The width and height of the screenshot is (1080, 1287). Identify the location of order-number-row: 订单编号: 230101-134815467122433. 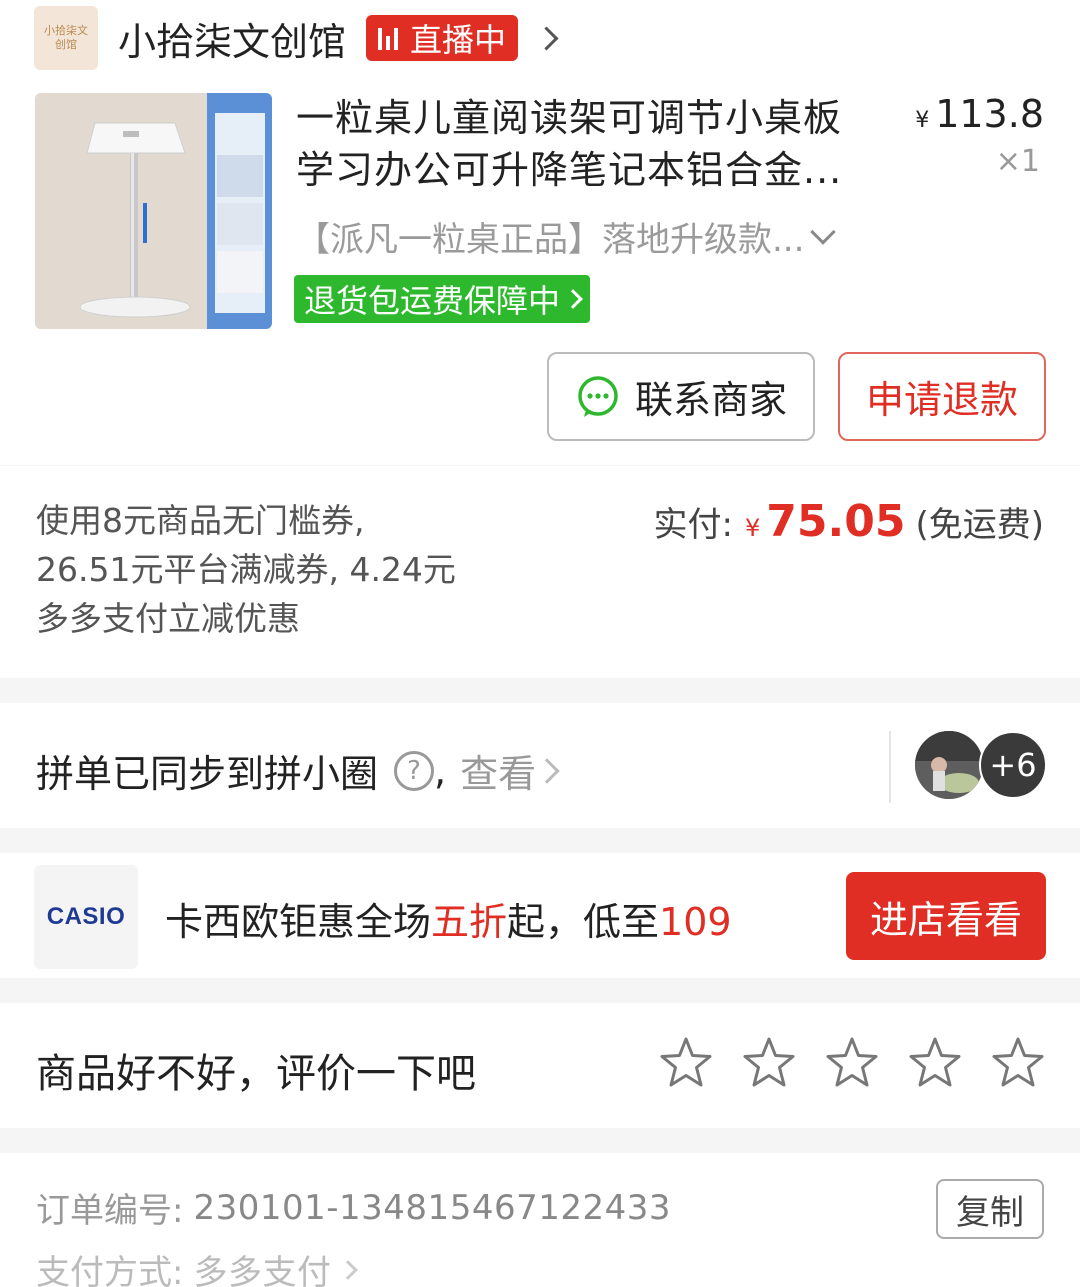
(353, 1207).